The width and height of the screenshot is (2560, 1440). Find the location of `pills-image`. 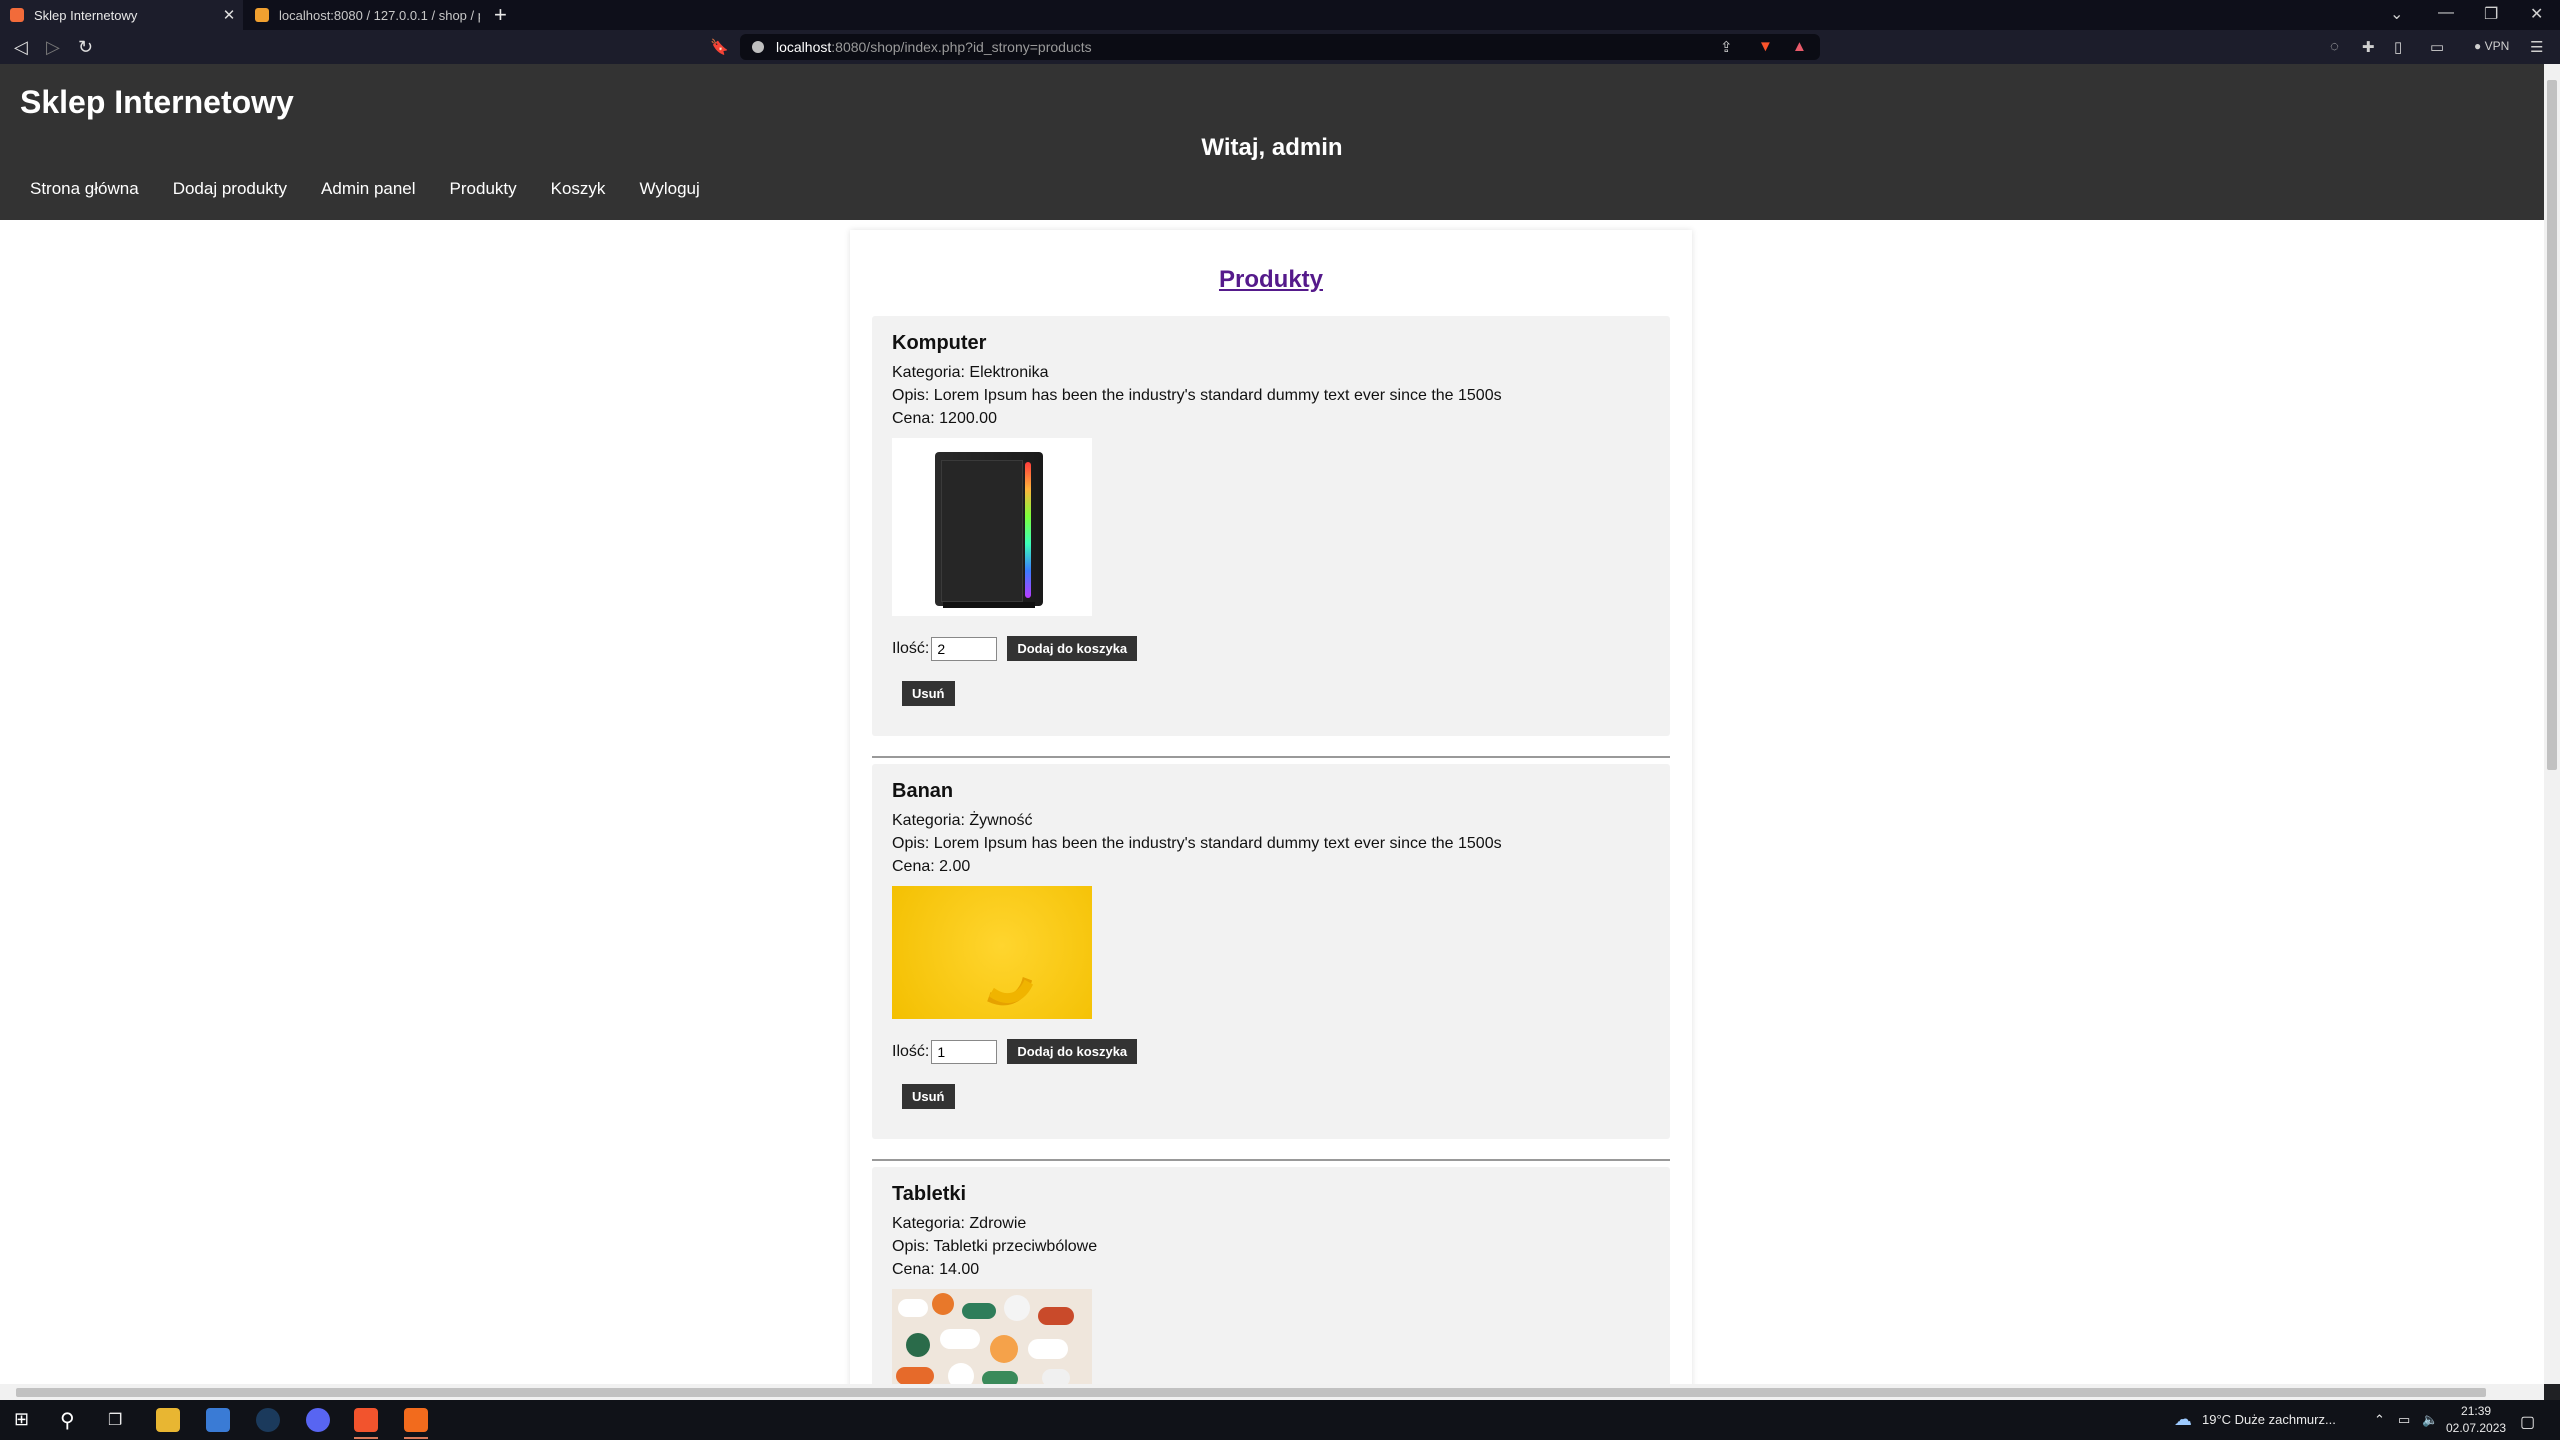

pills-image is located at coordinates (992, 1336).